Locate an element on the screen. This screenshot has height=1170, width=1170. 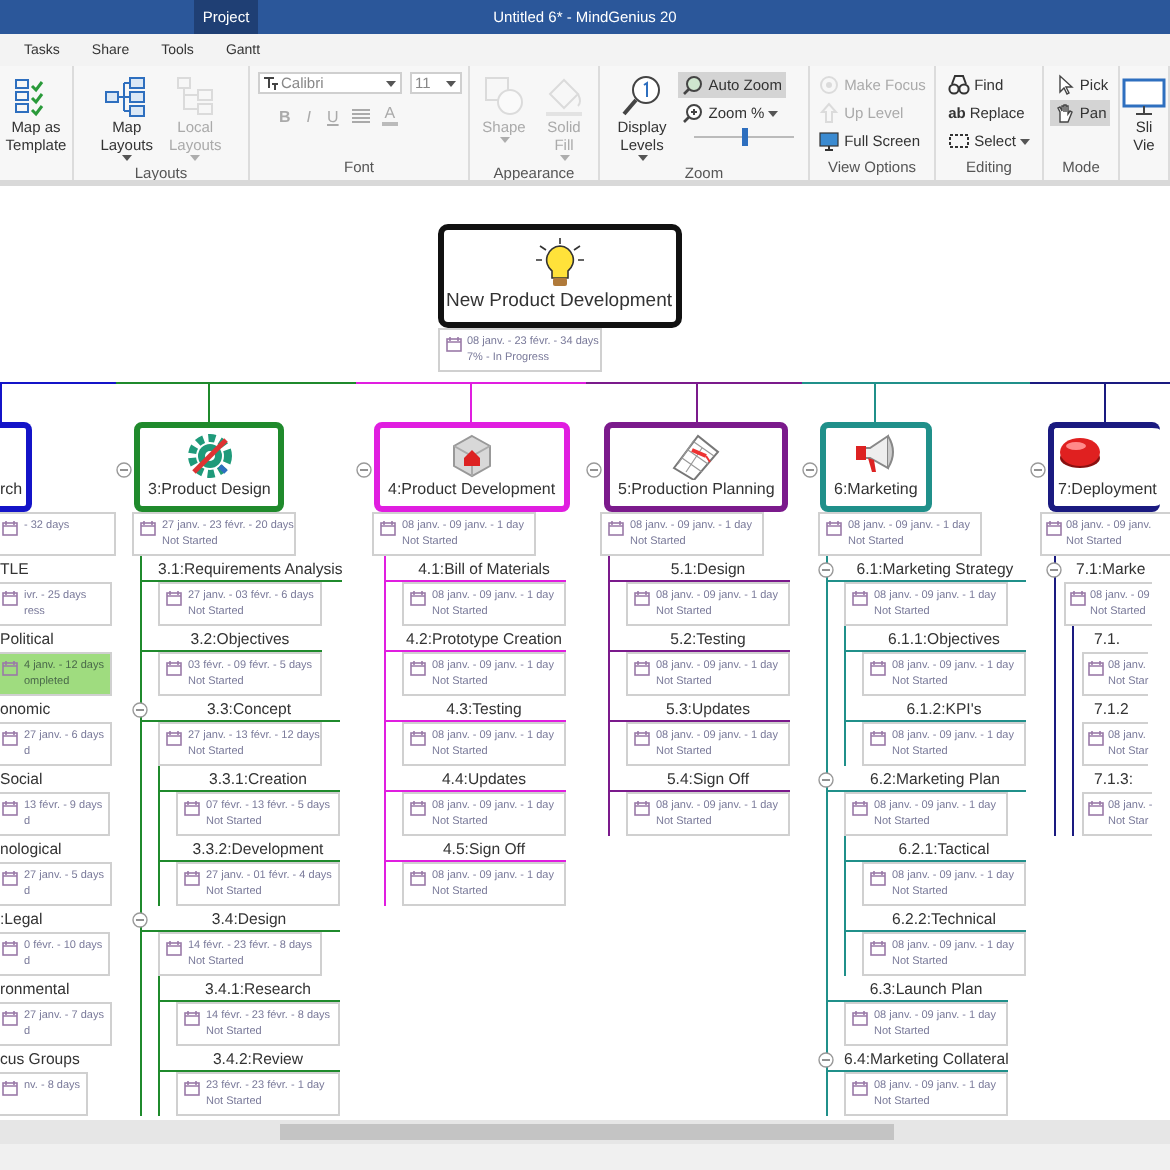
lightbulb-icon is located at coordinates (559, 264).